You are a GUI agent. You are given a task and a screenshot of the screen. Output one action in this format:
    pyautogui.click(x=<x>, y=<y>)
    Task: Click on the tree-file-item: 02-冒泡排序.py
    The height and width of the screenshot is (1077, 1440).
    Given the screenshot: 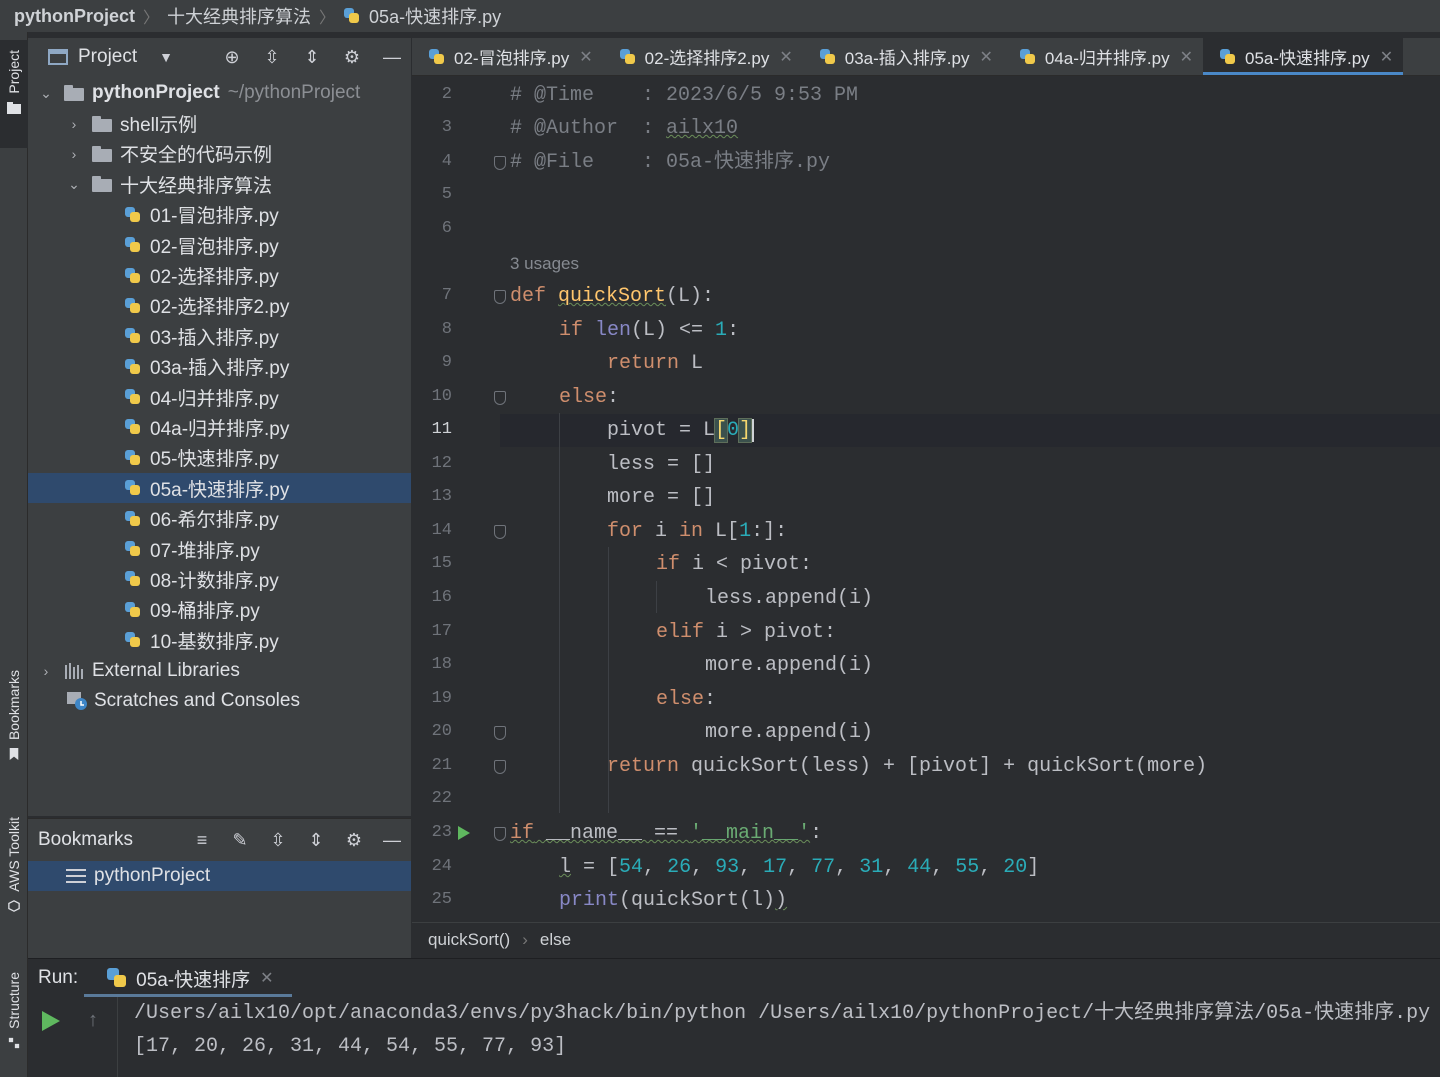 What is the action you would take?
    pyautogui.click(x=219, y=245)
    